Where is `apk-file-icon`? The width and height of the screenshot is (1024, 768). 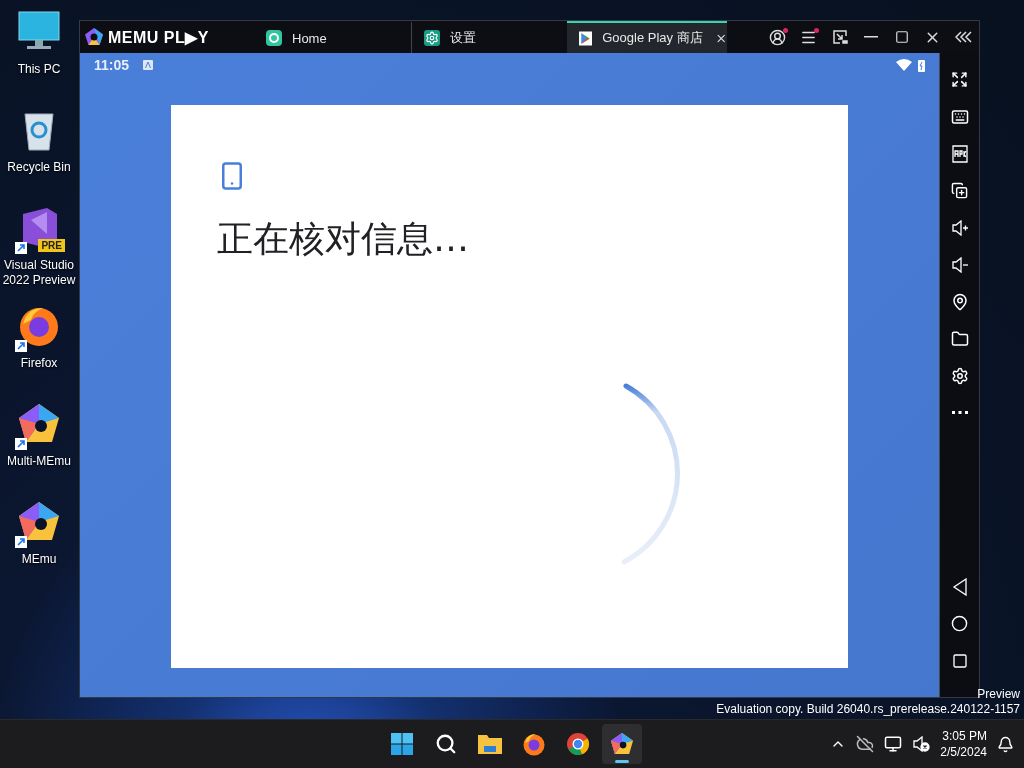
apk-file-icon is located at coordinates (959, 153).